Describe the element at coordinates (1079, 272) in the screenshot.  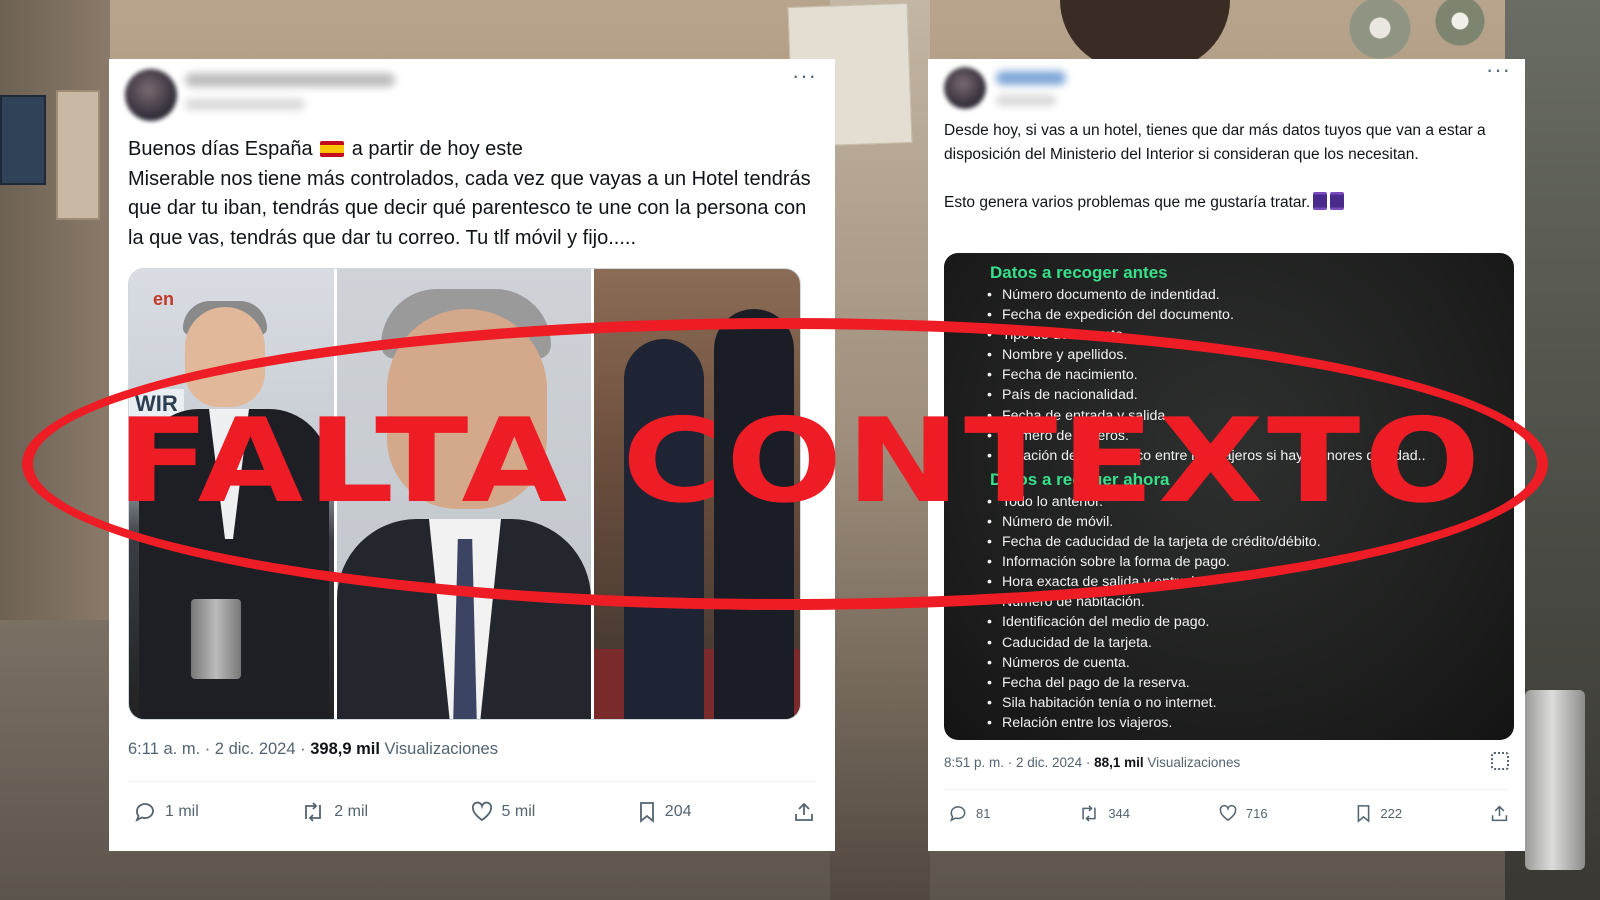
I see `info-title-before: Datos a recoger antes` at that location.